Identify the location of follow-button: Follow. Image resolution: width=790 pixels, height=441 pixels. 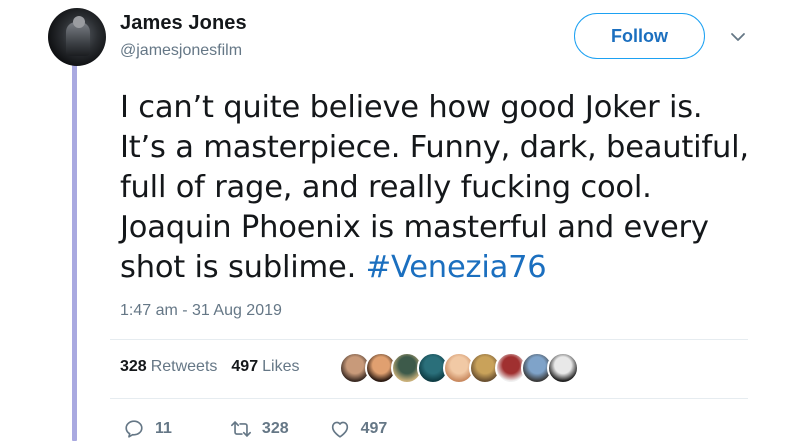
(639, 36).